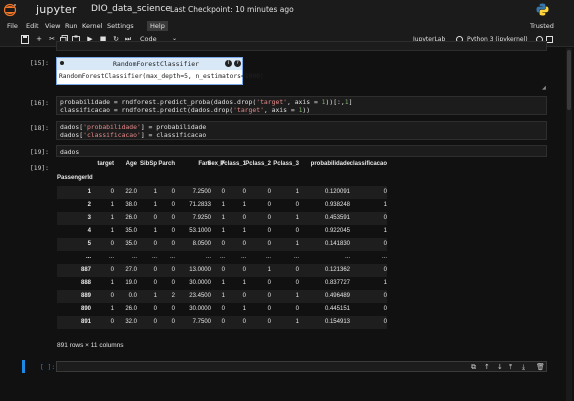 Image resolution: width=574 pixels, height=401 pixels. What do you see at coordinates (301, 151) in the screenshot?
I see `code-cell-19: dados` at bounding box center [301, 151].